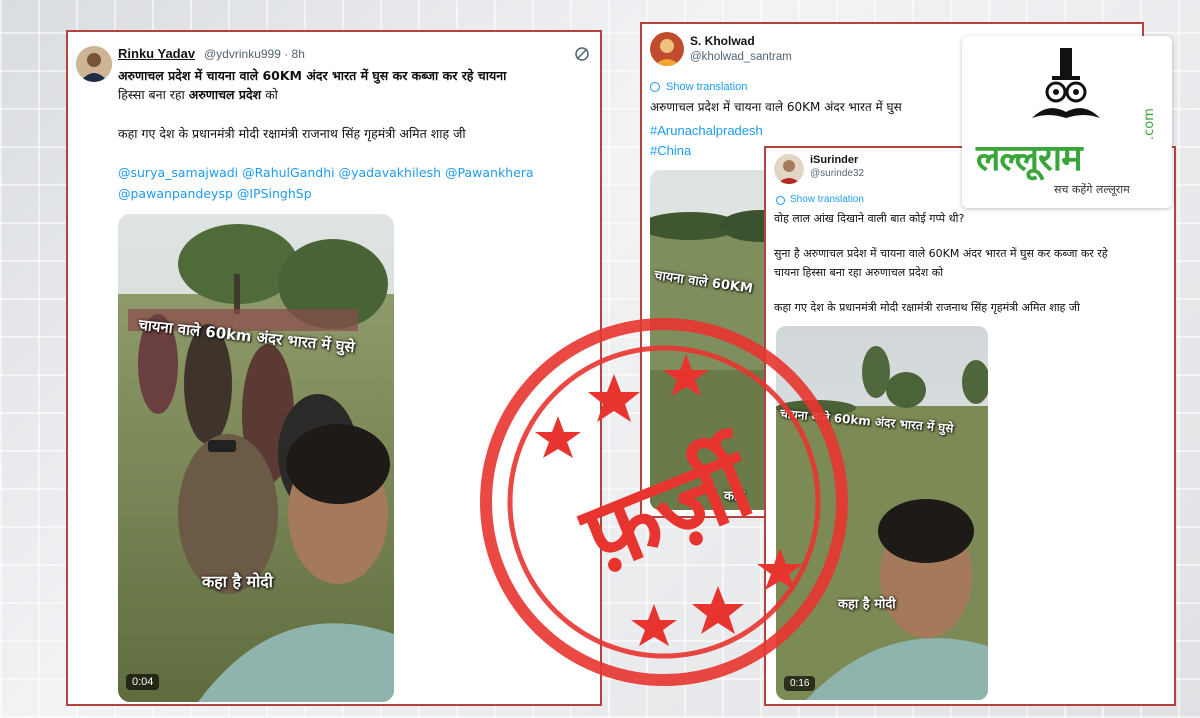 Image resolution: width=1200 pixels, height=718 pixels. I want to click on author-name: Rinku Yadav, so click(156, 53).